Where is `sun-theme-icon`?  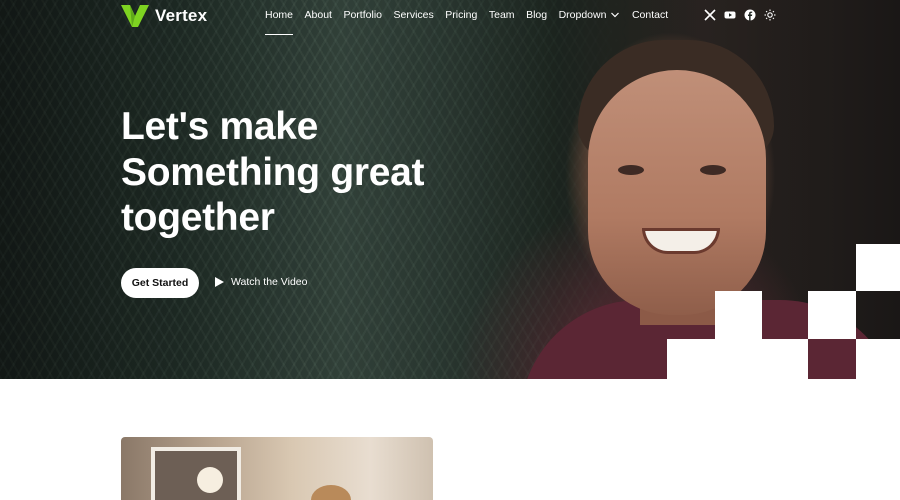 sun-theme-icon is located at coordinates (770, 15).